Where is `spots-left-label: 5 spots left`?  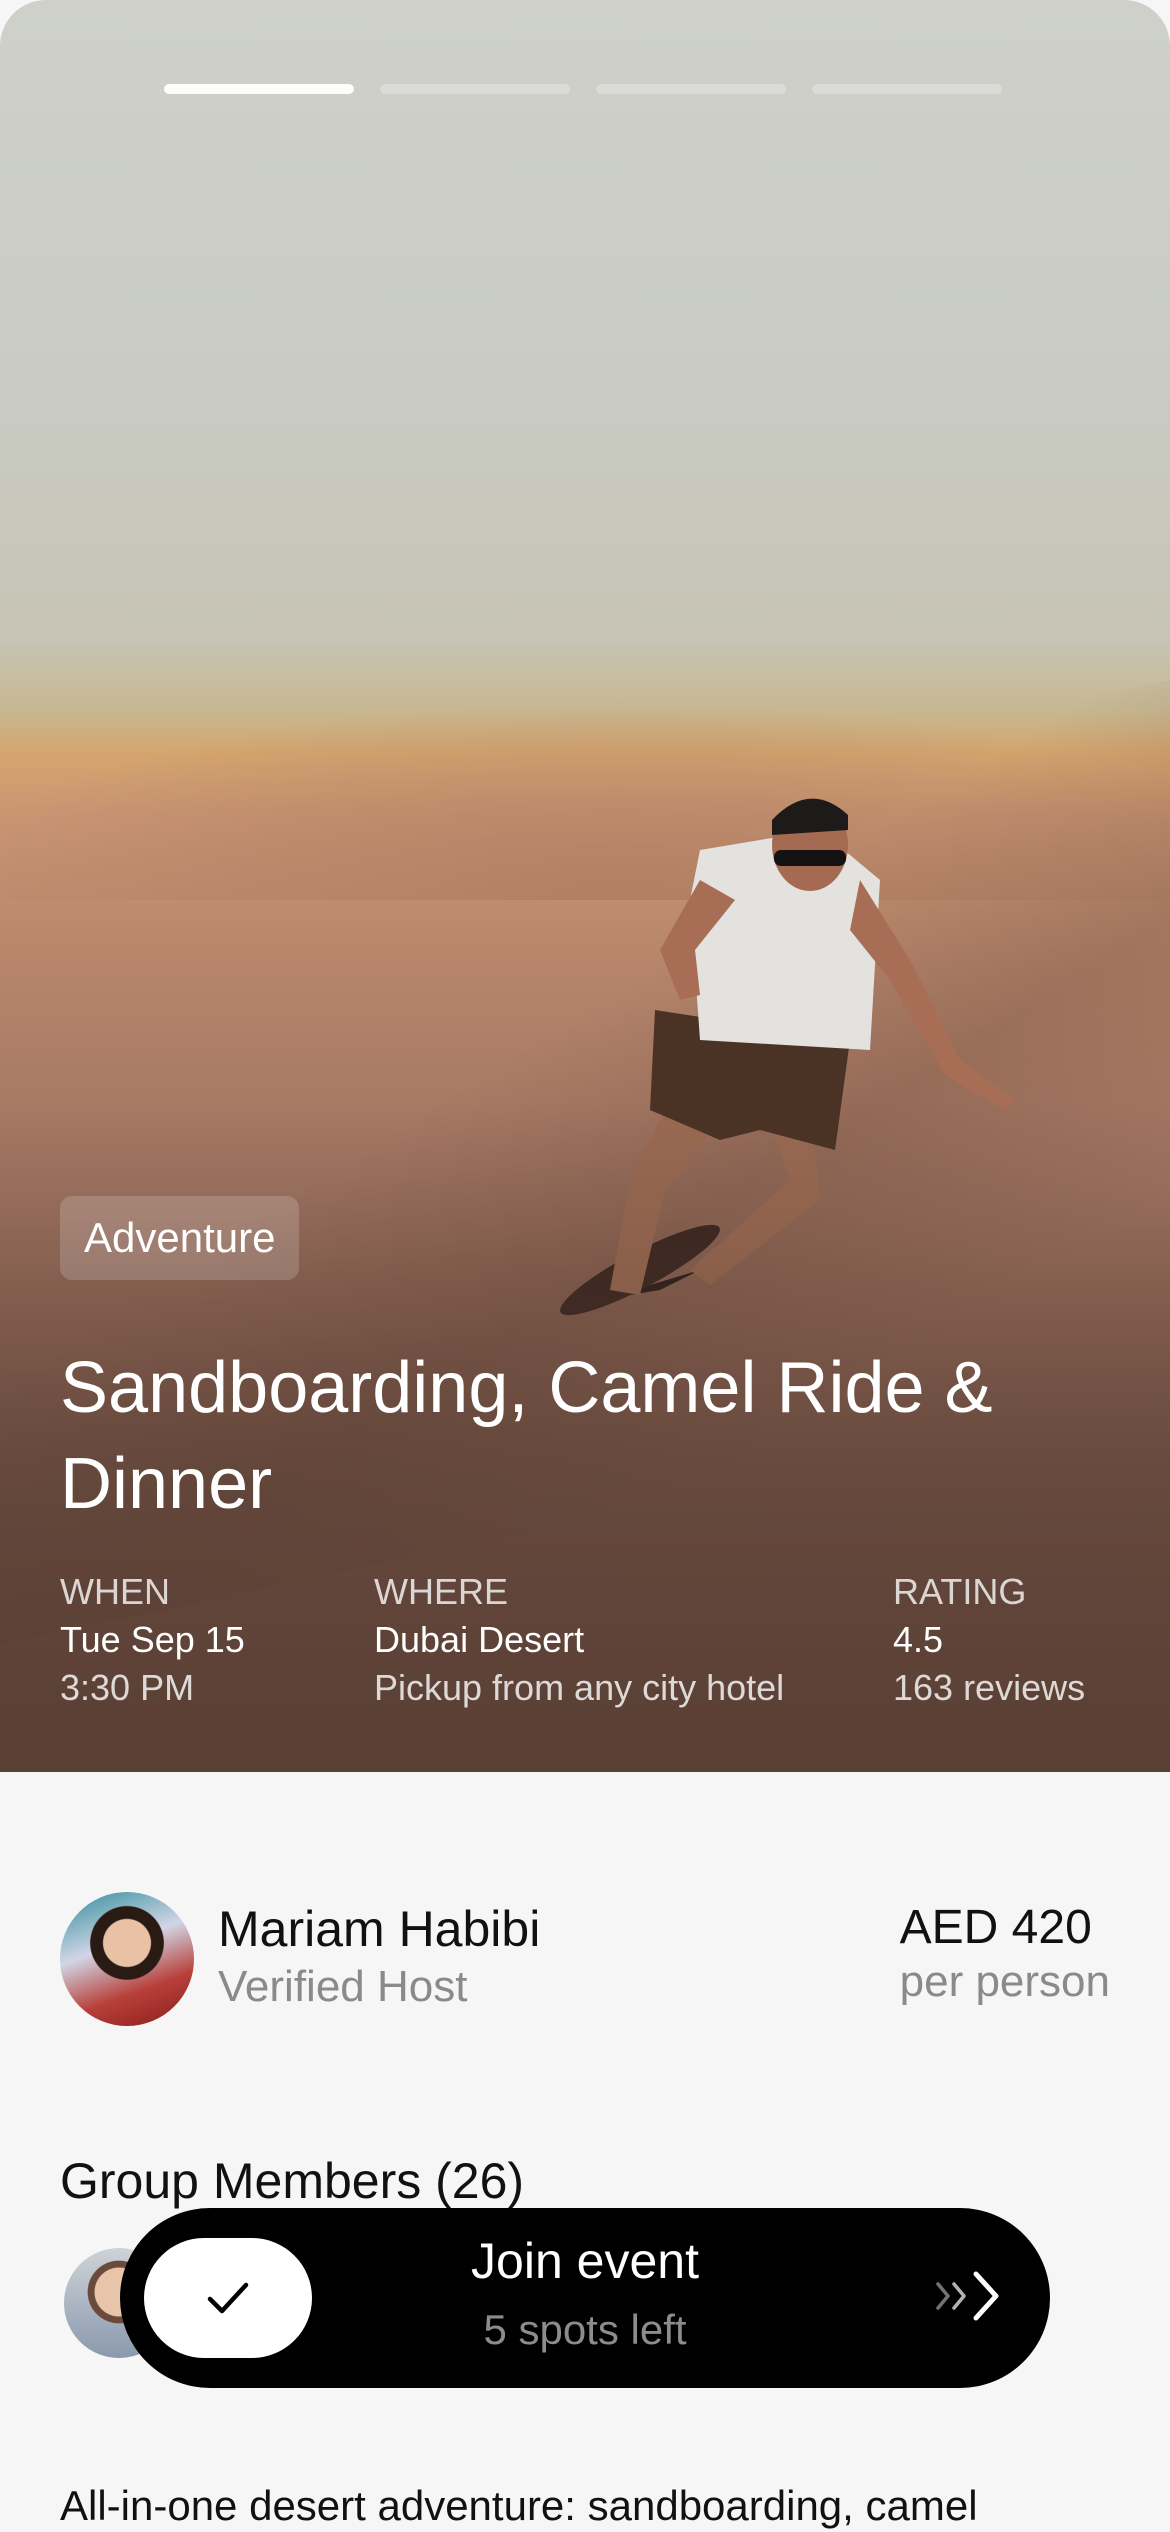
spots-left-label: 5 spots left is located at coordinates (585, 2329).